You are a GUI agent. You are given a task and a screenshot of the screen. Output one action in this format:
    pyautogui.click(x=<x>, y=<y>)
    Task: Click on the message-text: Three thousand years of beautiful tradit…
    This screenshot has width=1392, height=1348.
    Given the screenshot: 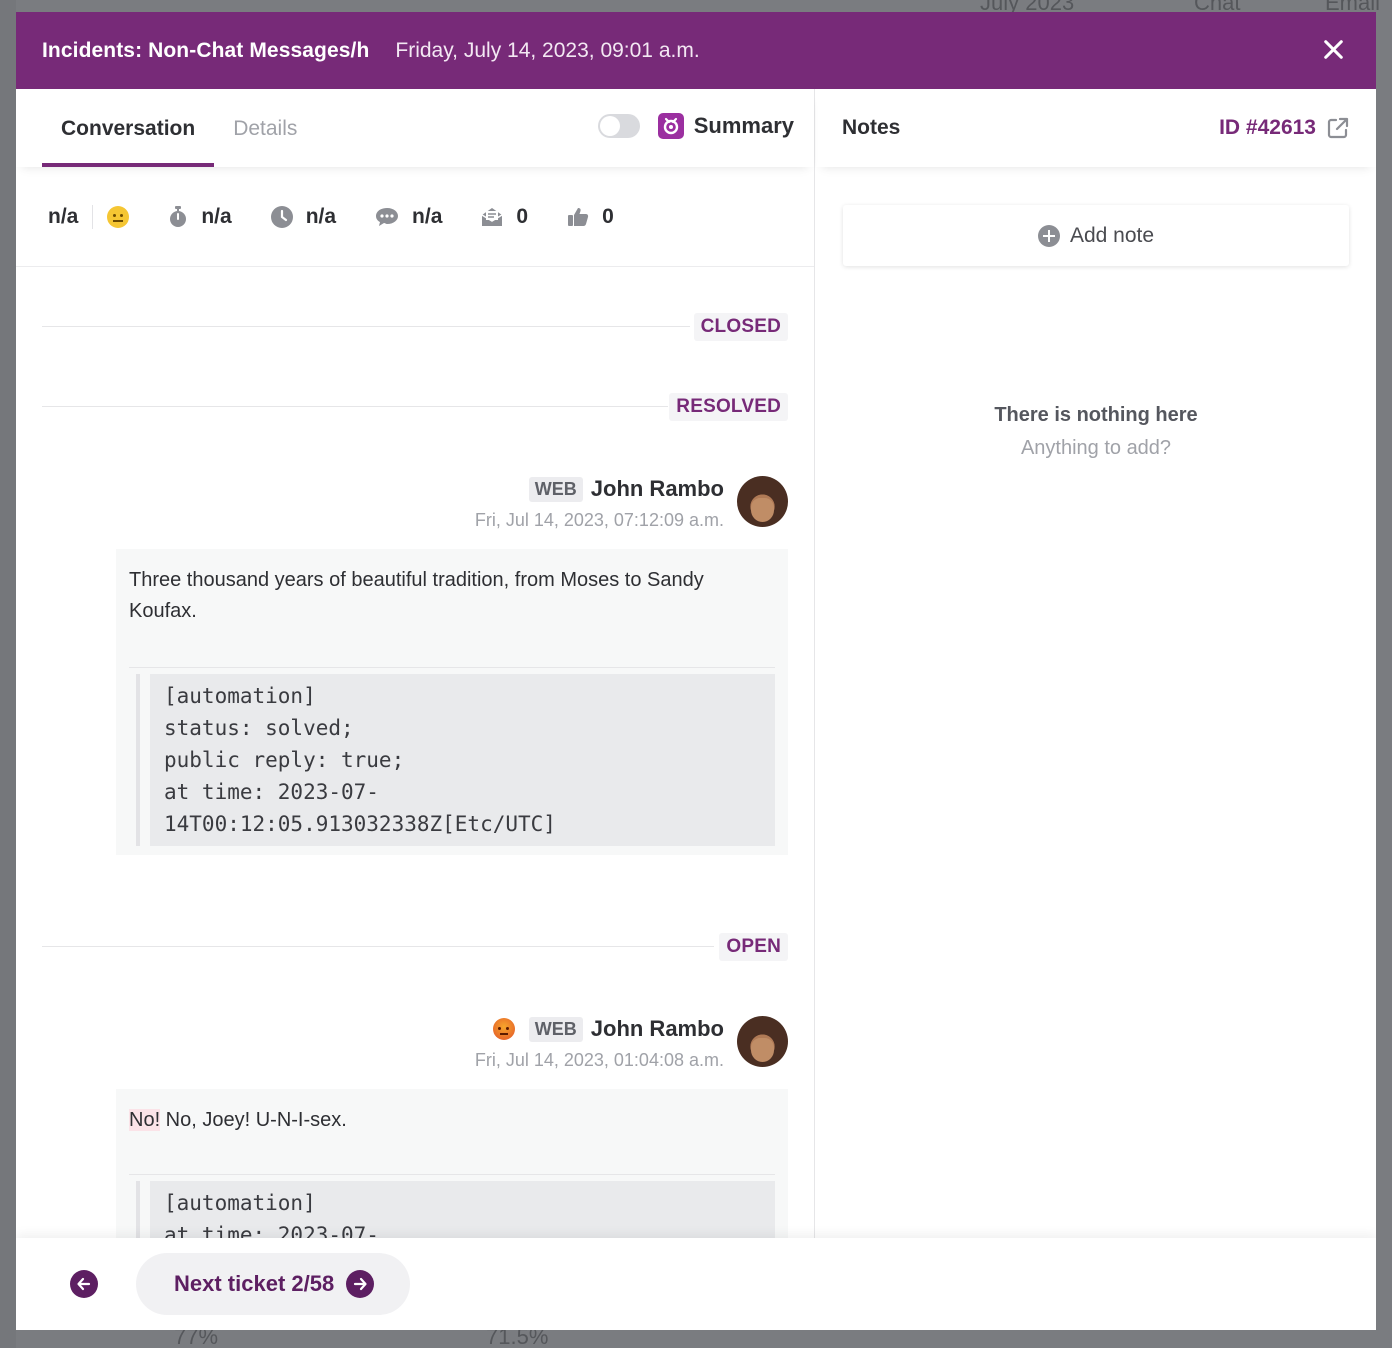 What is the action you would take?
    pyautogui.click(x=416, y=595)
    